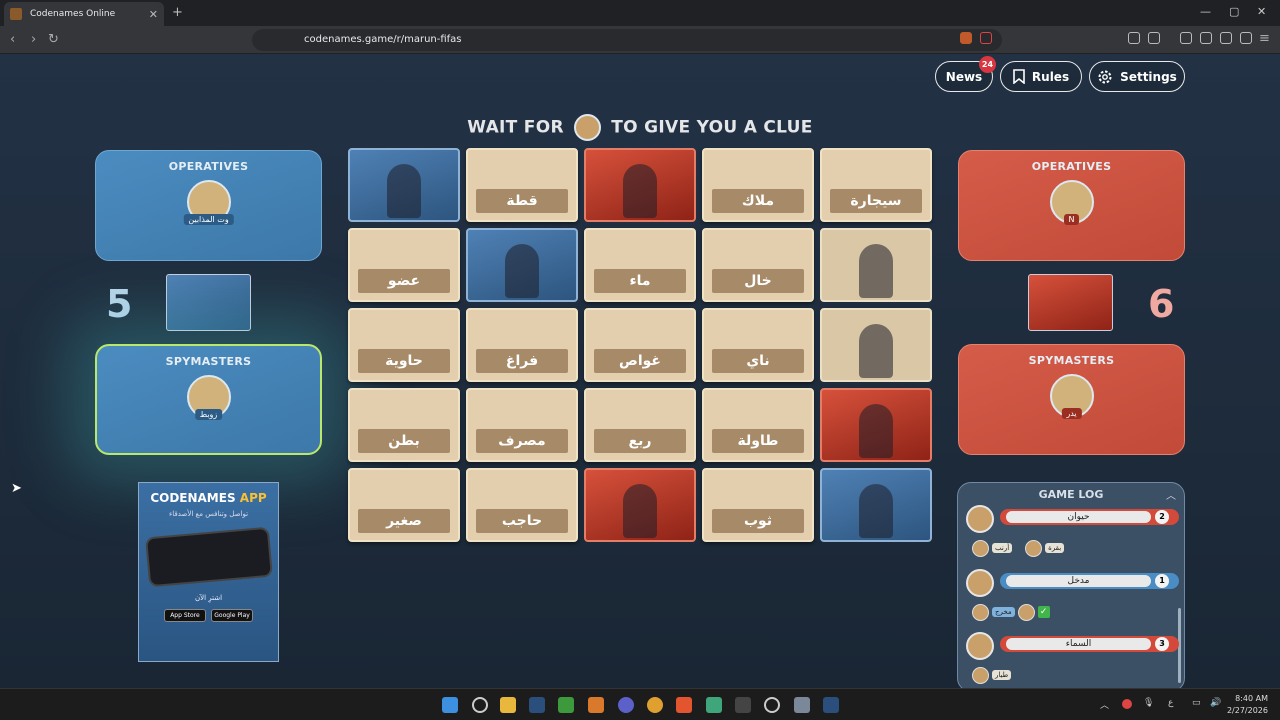  What do you see at coordinates (758, 505) in the screenshot?
I see `word-card: ثوب` at bounding box center [758, 505].